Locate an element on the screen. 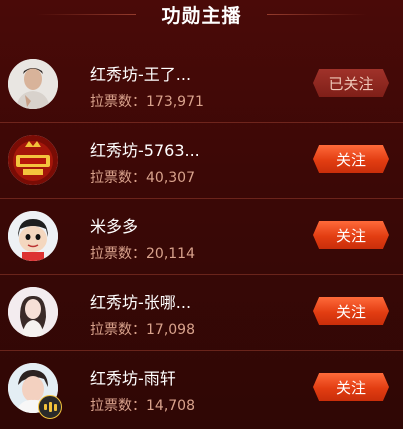  streamer-name: 米多多 is located at coordinates (114, 225).